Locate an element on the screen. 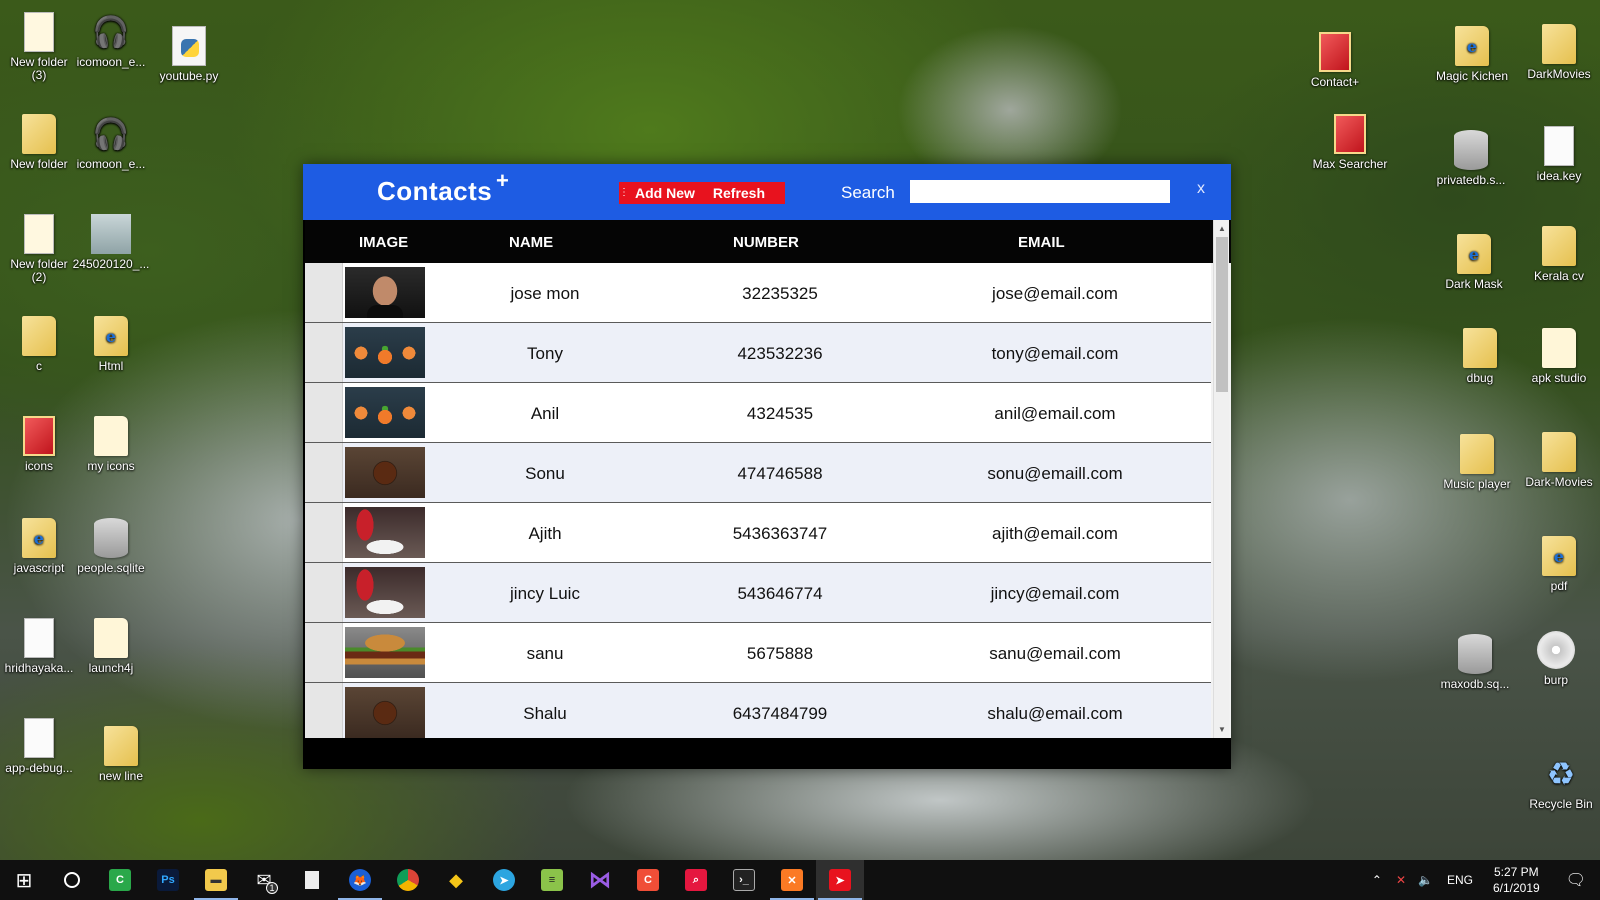  desktop-icon-youtube-py: youtube.py is located at coordinates (189, 53).